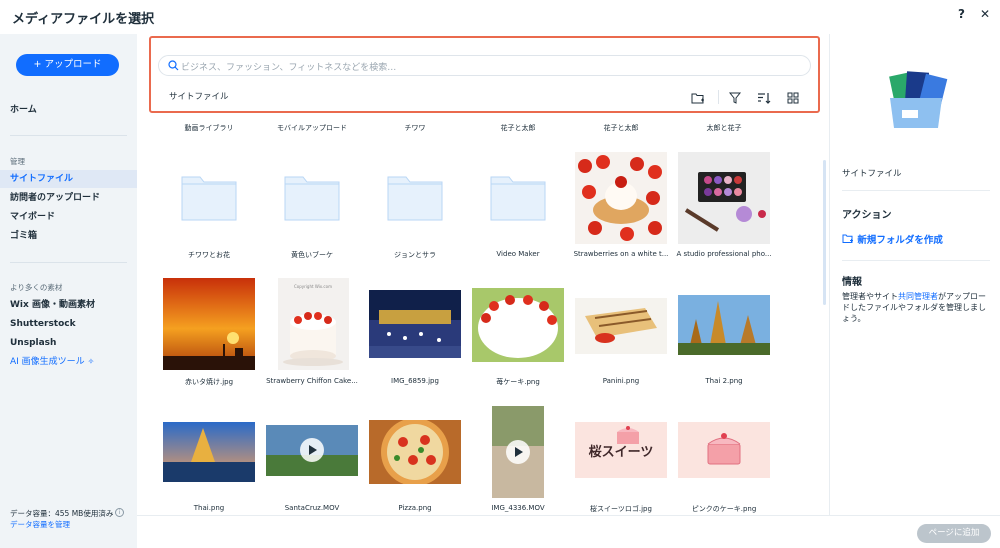 This screenshot has width=1000, height=548. I want to click on item-label: Video Maker, so click(518, 254).